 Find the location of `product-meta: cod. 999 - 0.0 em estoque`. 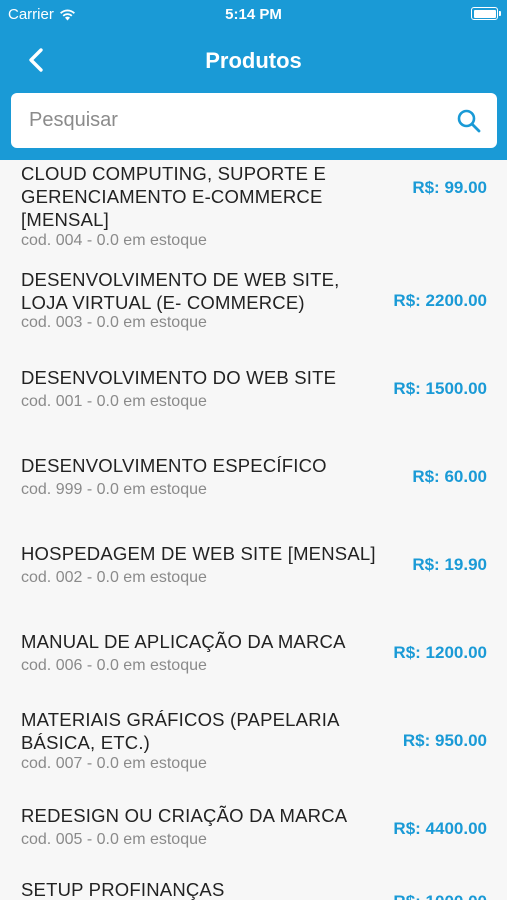

product-meta: cod. 999 - 0.0 em estoque is located at coordinates (114, 489).